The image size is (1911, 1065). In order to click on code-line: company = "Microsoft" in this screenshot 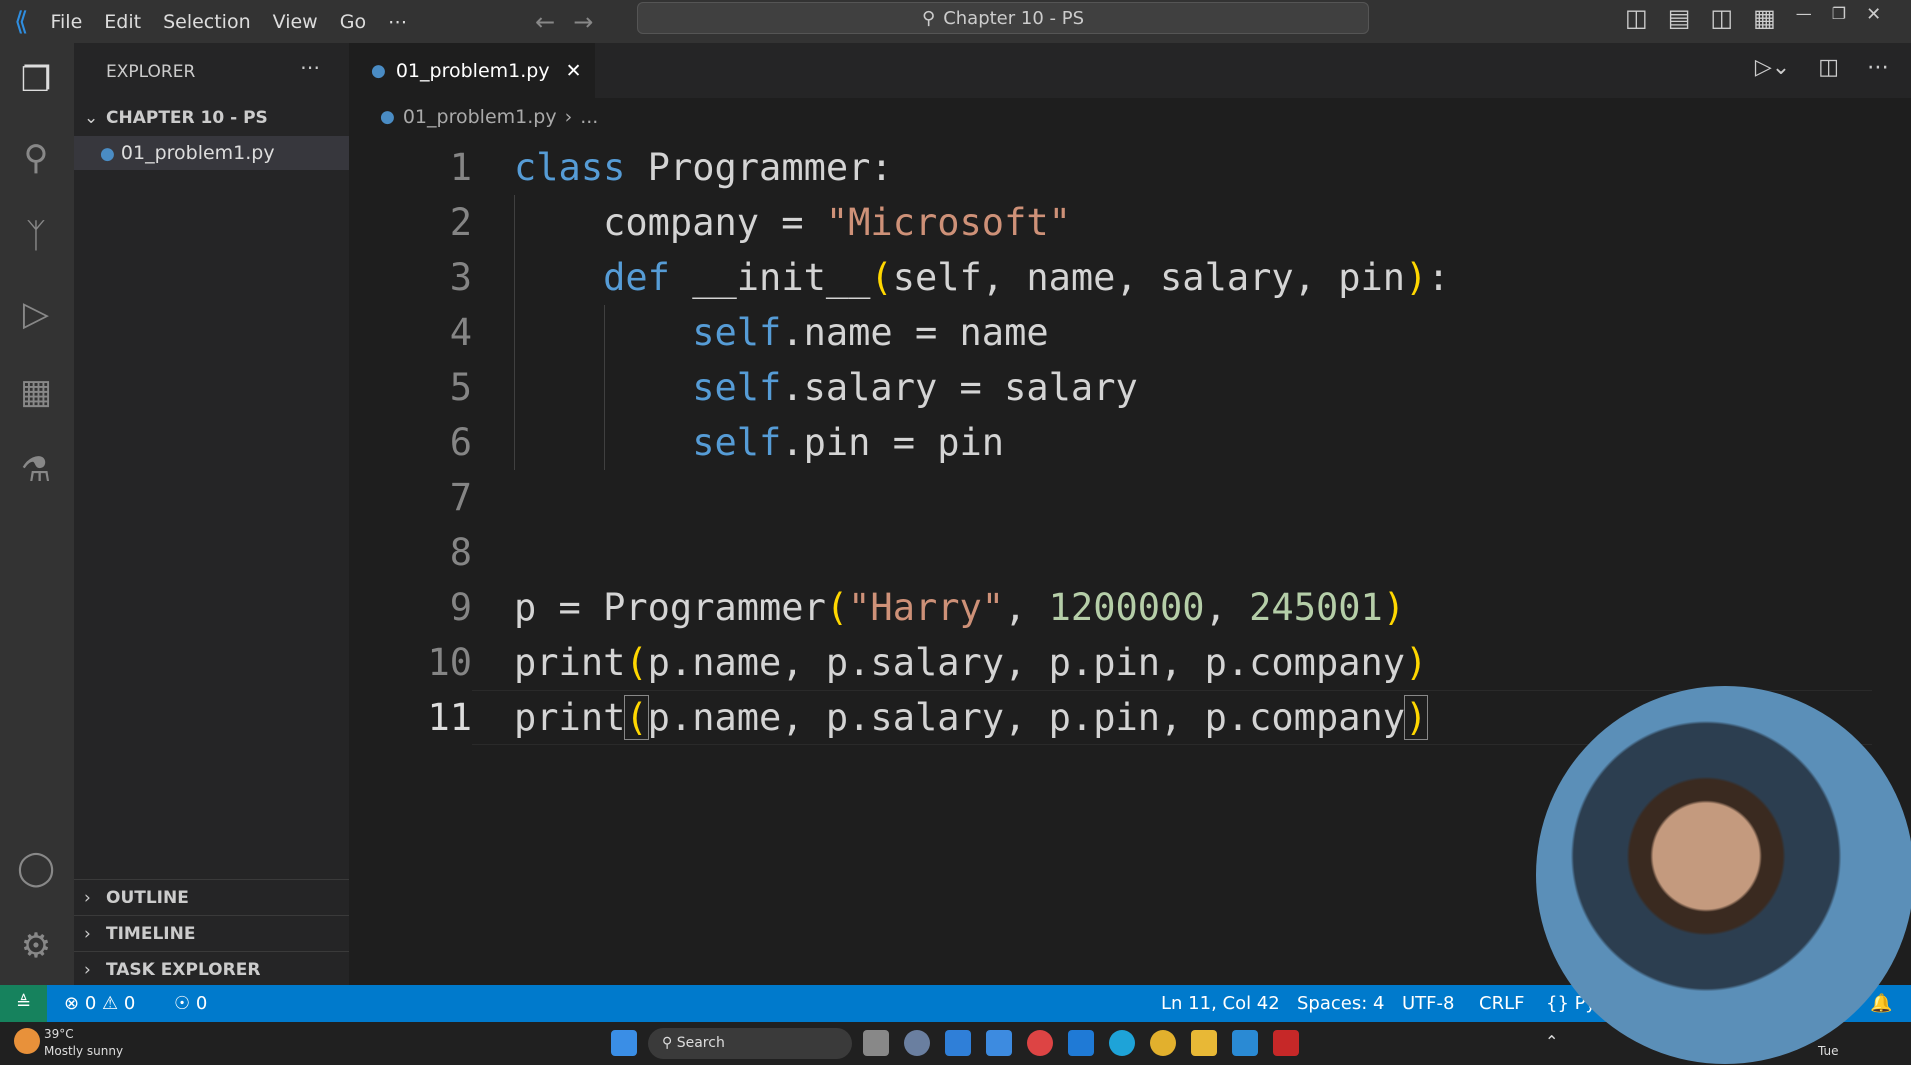, I will do `click(792, 222)`.